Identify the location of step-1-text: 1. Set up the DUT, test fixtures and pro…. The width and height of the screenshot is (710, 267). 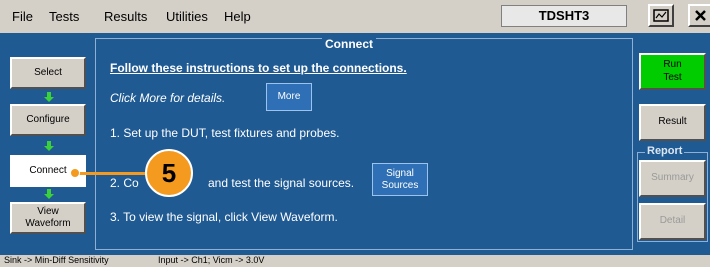
(225, 133).